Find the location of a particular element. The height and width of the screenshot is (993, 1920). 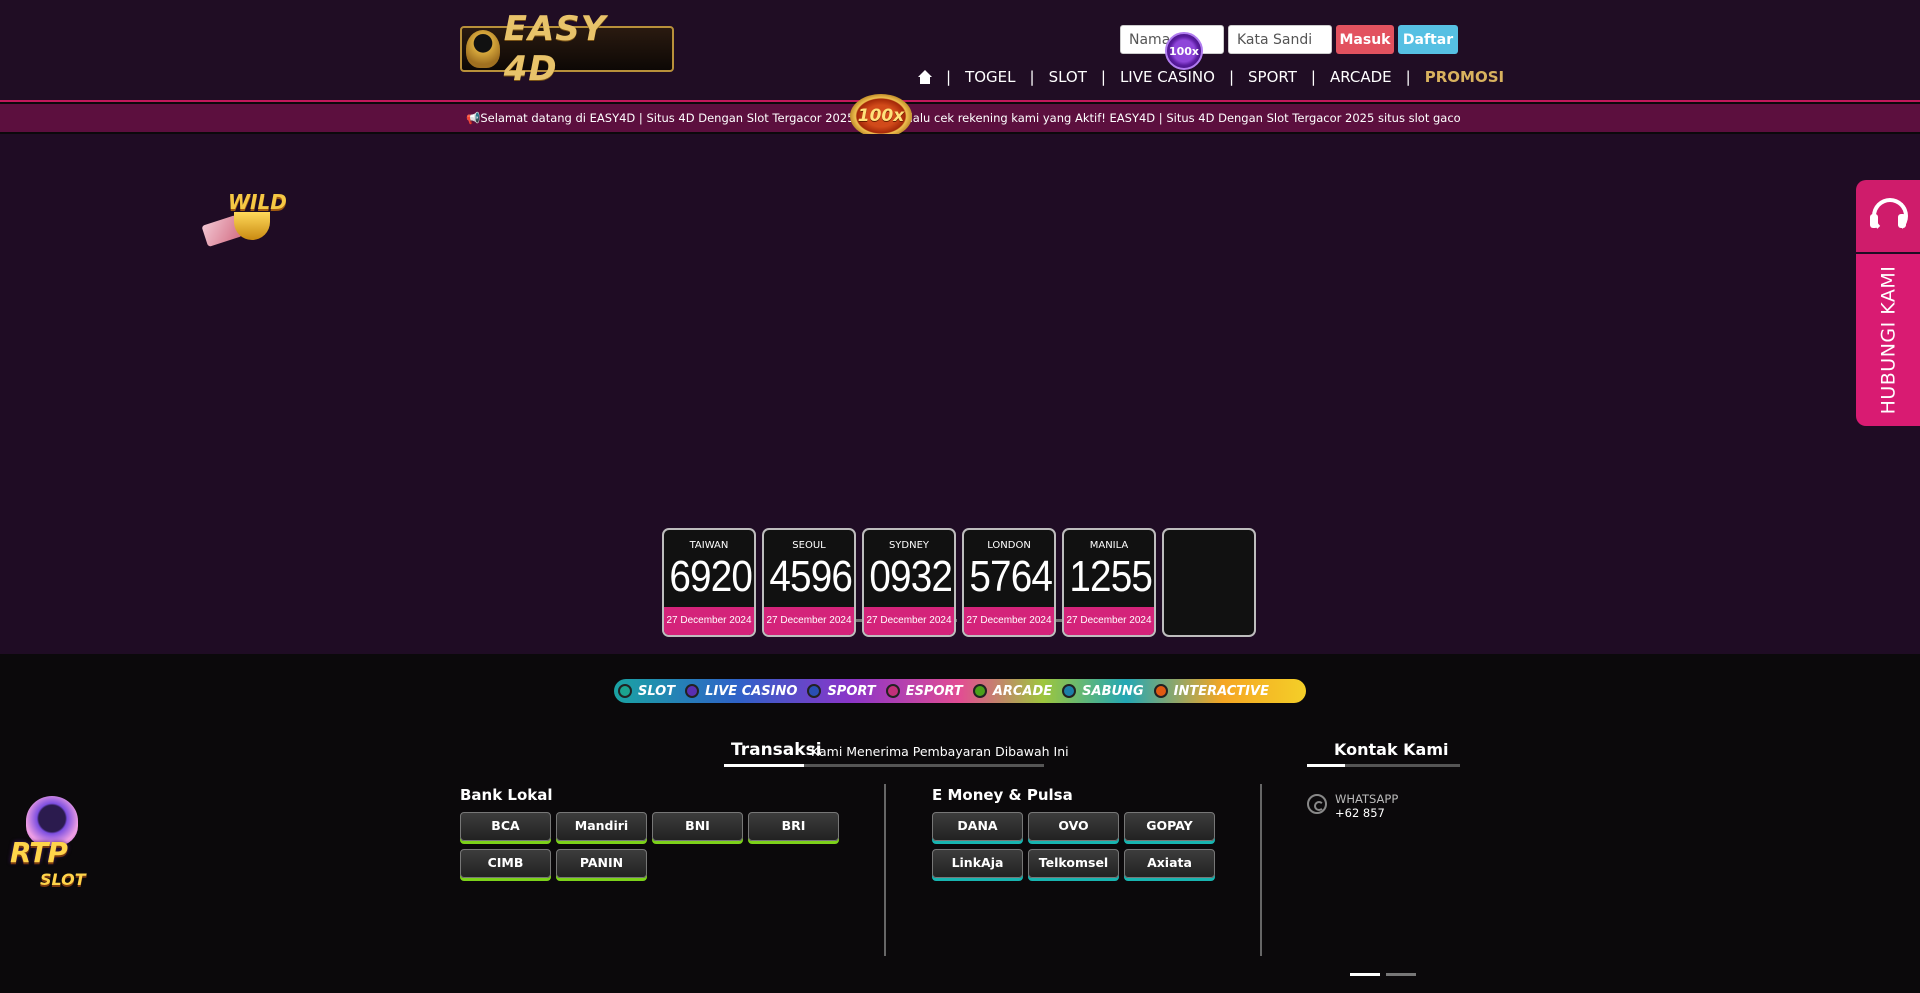

promo-badge-small: 100x is located at coordinates (1184, 51).